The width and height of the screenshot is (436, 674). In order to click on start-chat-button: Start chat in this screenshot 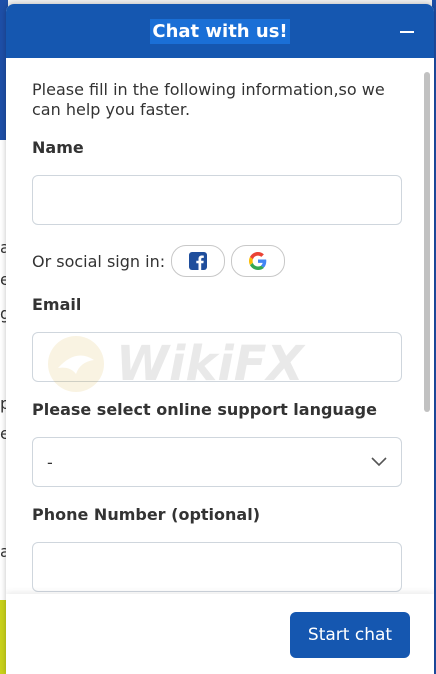, I will do `click(350, 635)`.